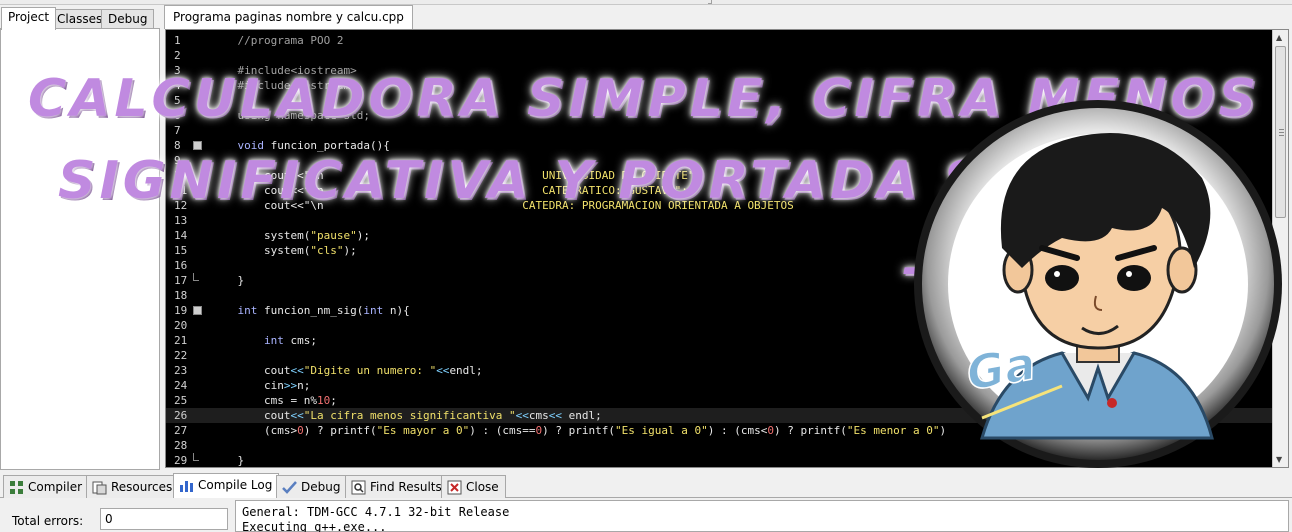  I want to click on line-number: 16, so click(181, 265).